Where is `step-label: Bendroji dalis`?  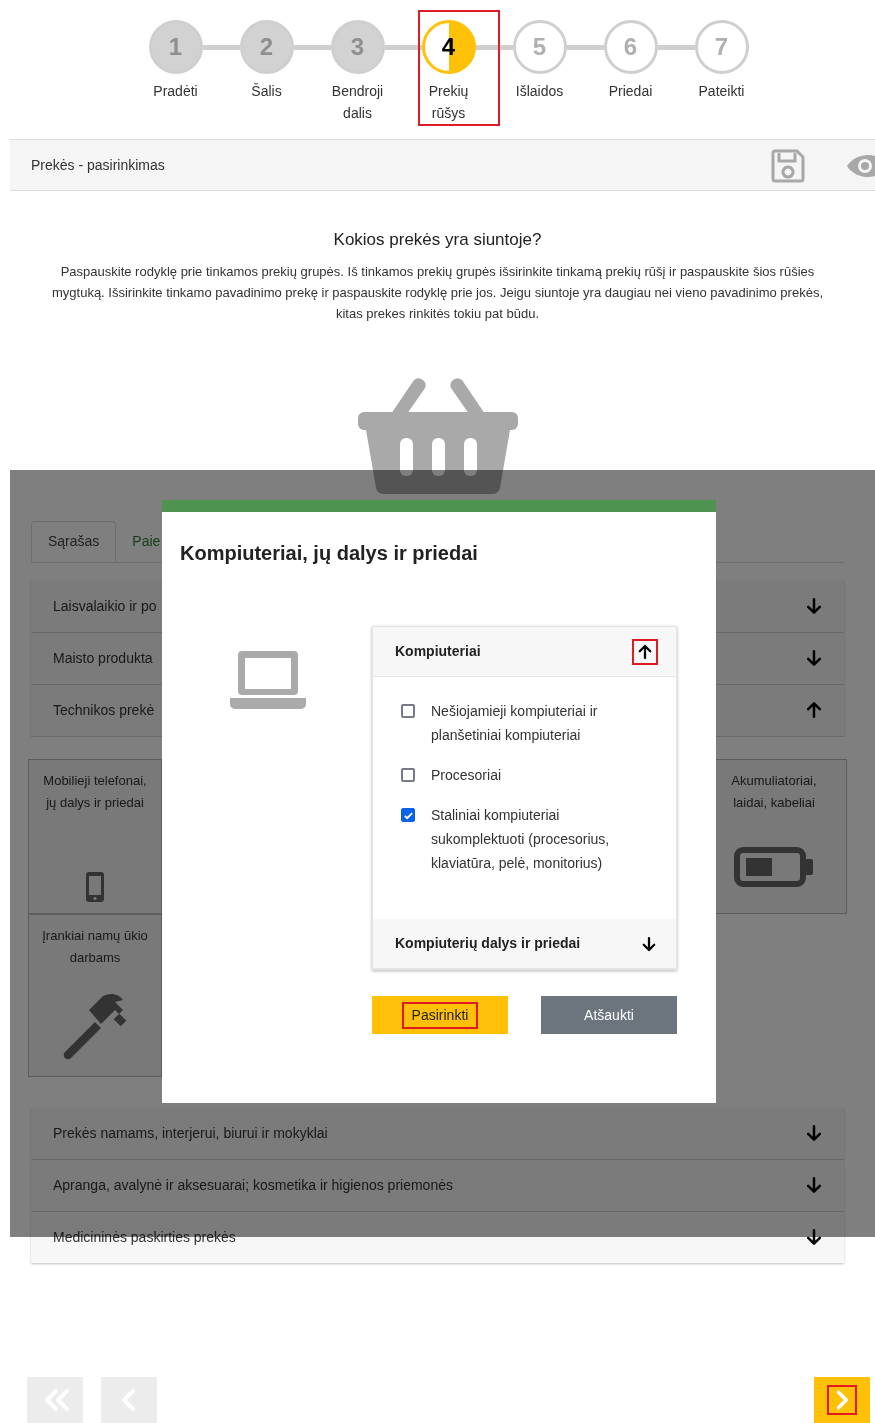 step-label: Bendroji dalis is located at coordinates (357, 102).